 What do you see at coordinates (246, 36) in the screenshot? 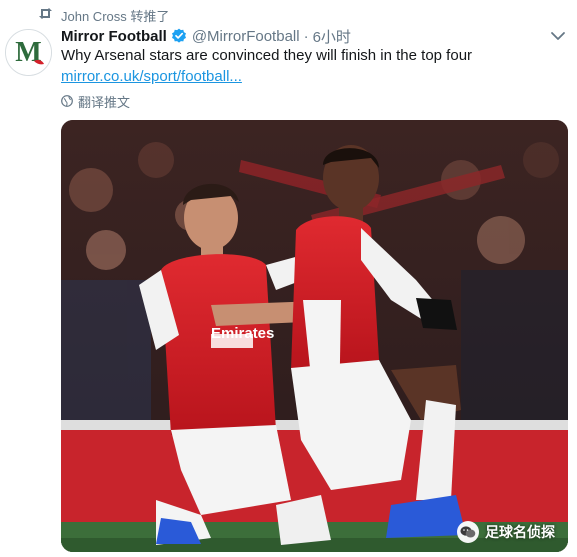
I see `author-handle: @MirrorFootball` at bounding box center [246, 36].